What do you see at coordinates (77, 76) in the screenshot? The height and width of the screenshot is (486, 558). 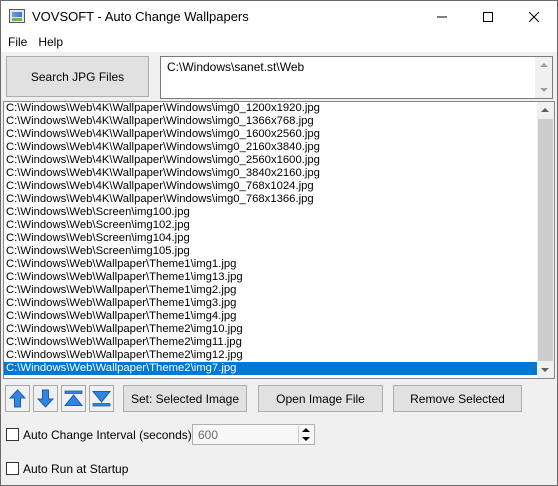 I see `search-jpg-files-button: Search JPG Files` at bounding box center [77, 76].